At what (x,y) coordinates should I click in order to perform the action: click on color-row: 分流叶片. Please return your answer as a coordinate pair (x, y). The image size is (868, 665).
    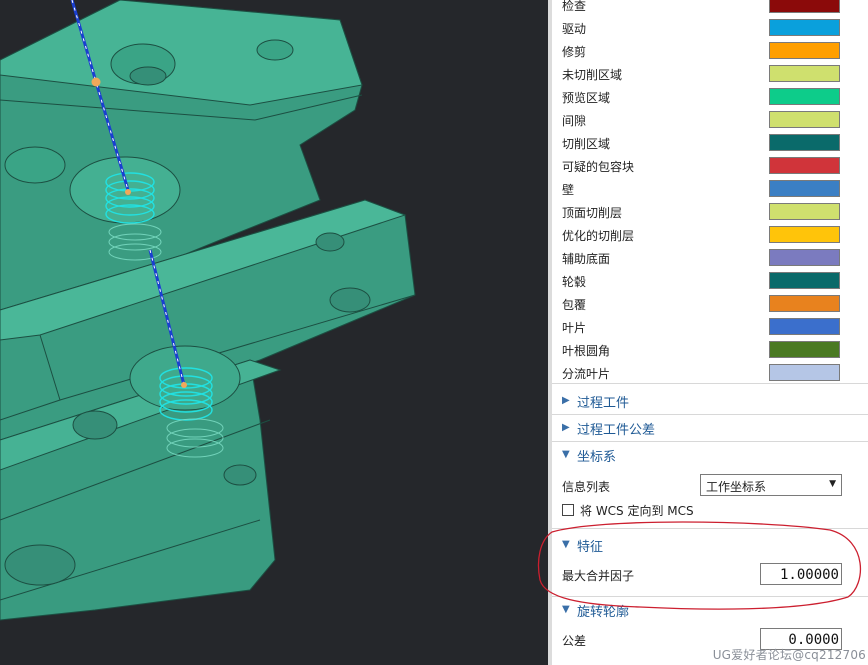
    Looking at the image, I should click on (710, 373).